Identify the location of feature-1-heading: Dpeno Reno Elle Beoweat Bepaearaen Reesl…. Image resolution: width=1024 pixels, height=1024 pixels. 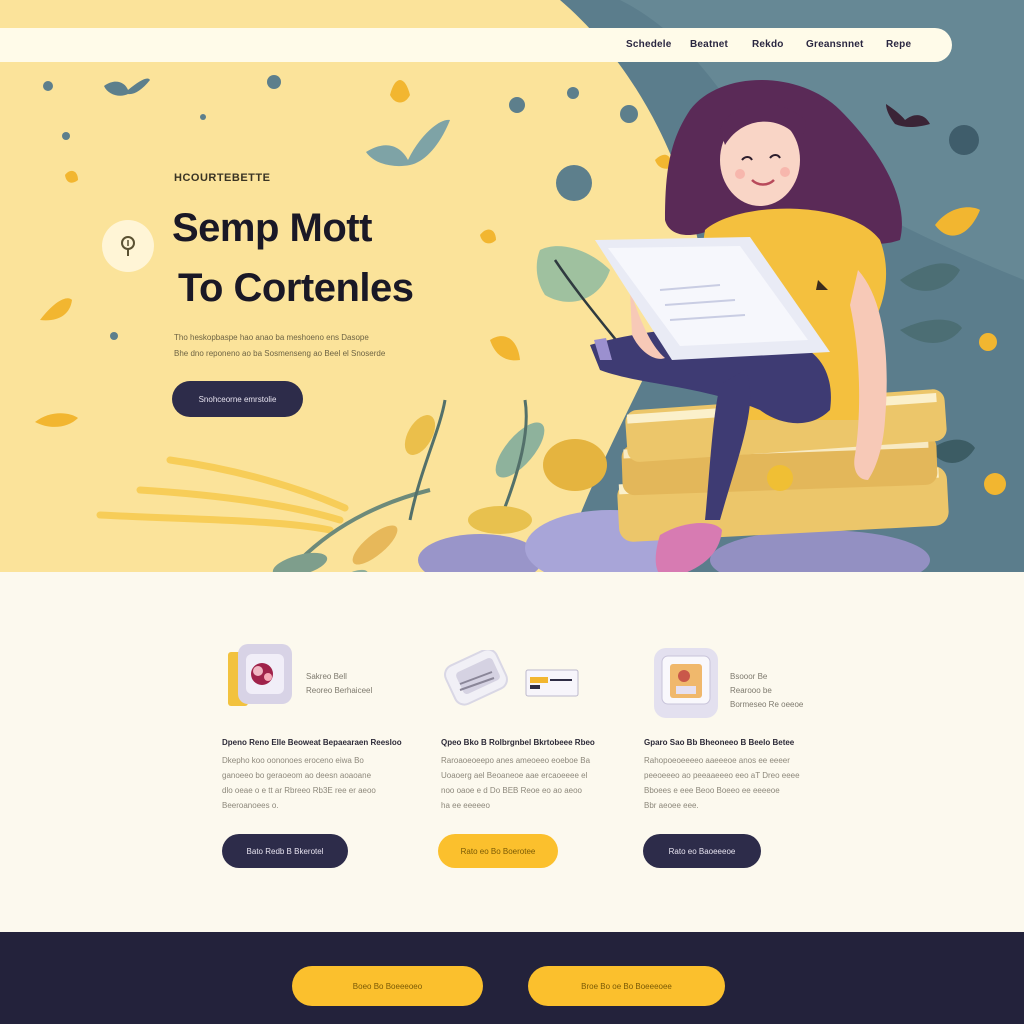
(312, 742).